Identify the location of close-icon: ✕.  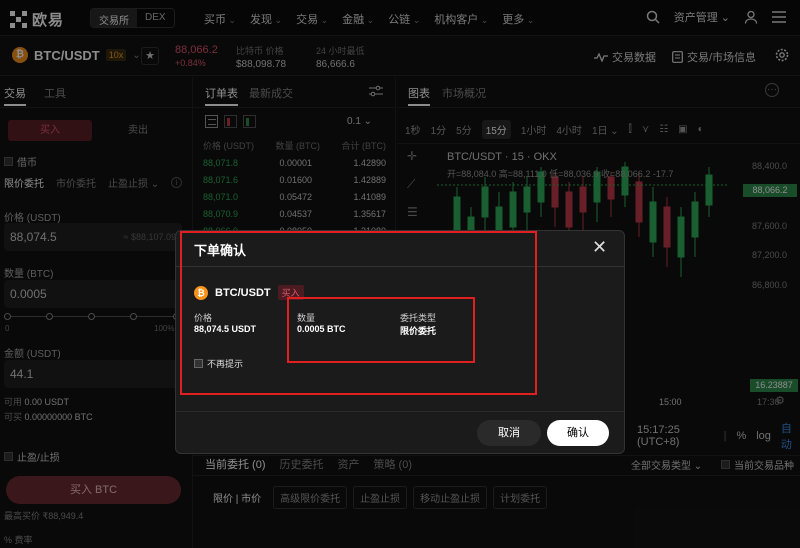
(599, 247).